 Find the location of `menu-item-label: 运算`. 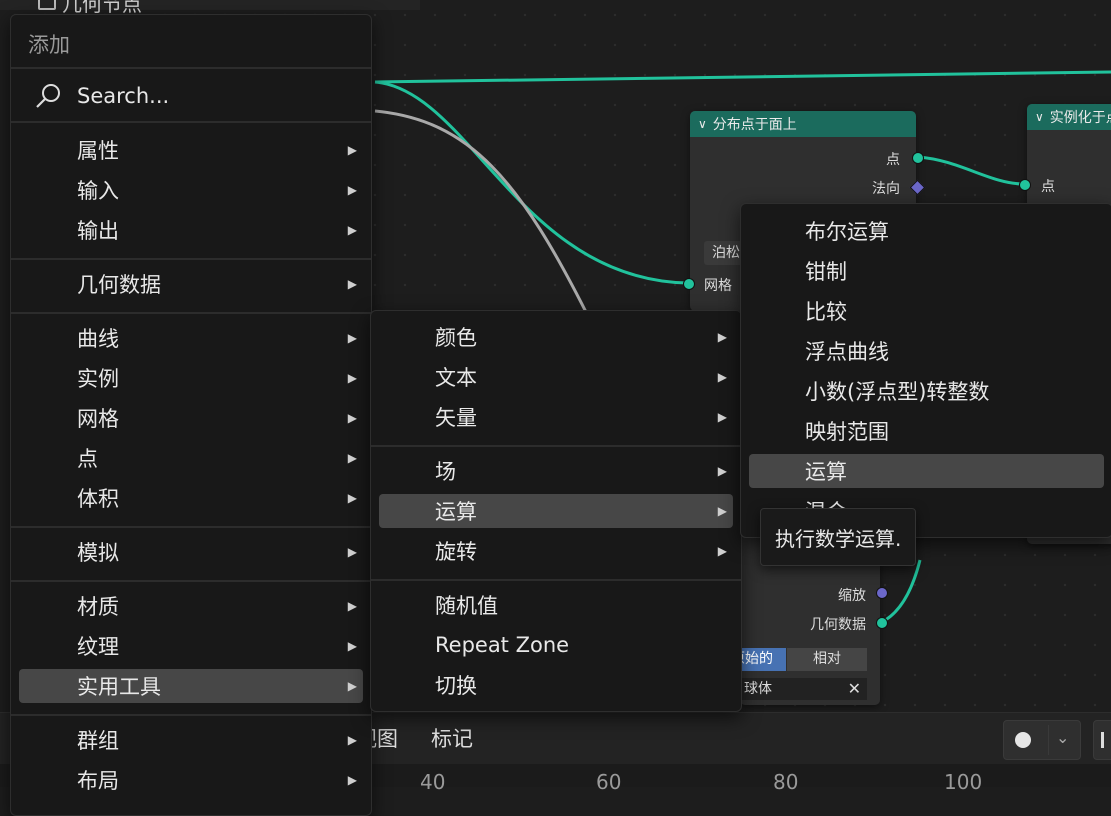

menu-item-label: 运算 is located at coordinates (826, 472).